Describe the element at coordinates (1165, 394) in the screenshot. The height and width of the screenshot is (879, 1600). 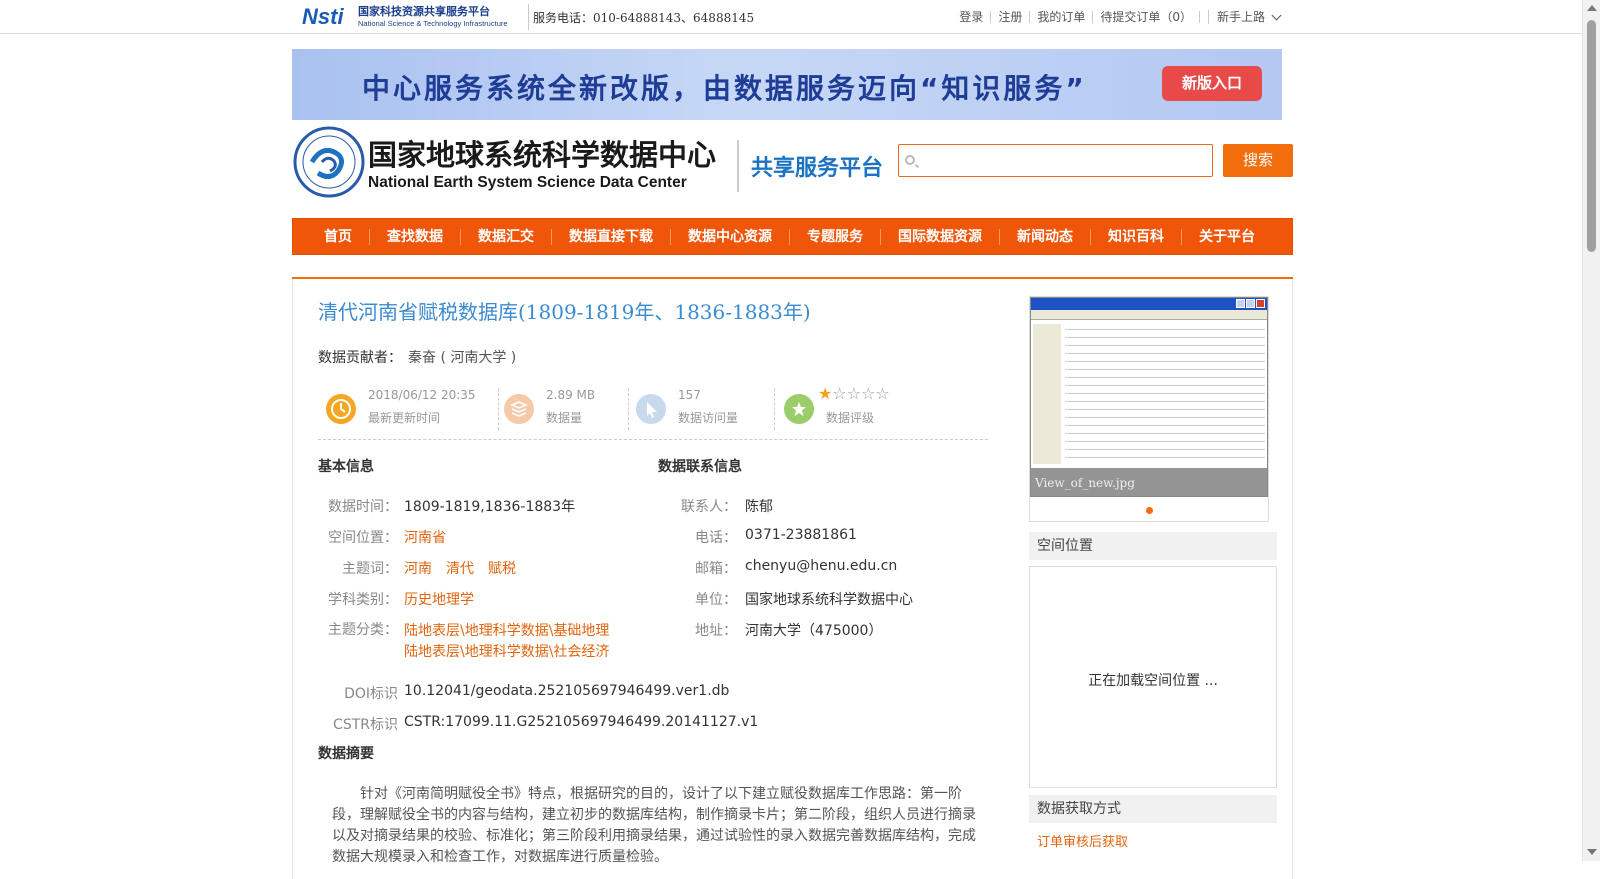
I see `window-list` at that location.